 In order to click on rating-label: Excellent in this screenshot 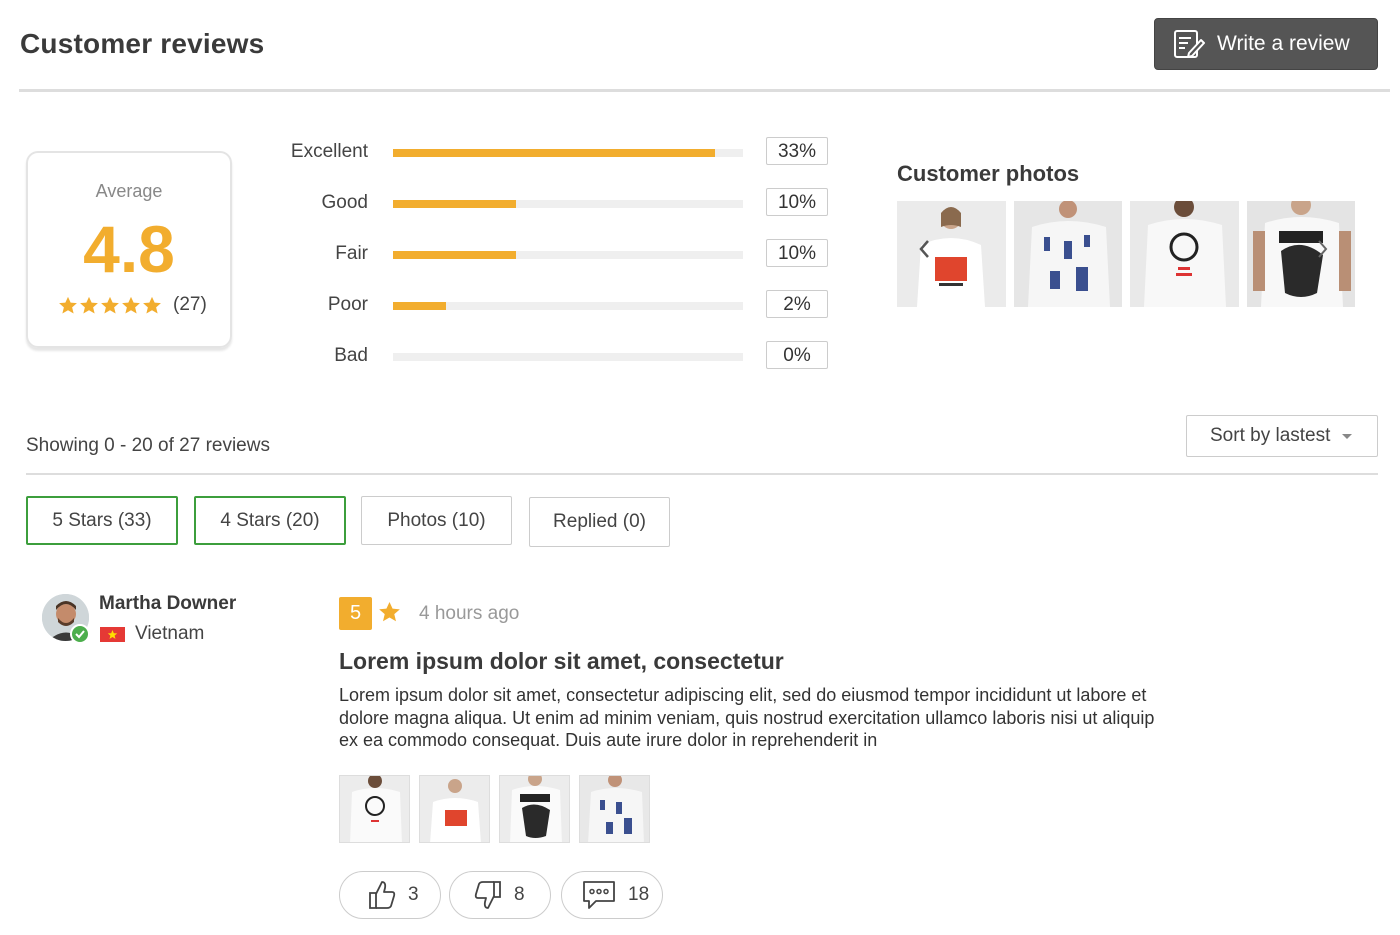, I will do `click(329, 151)`.